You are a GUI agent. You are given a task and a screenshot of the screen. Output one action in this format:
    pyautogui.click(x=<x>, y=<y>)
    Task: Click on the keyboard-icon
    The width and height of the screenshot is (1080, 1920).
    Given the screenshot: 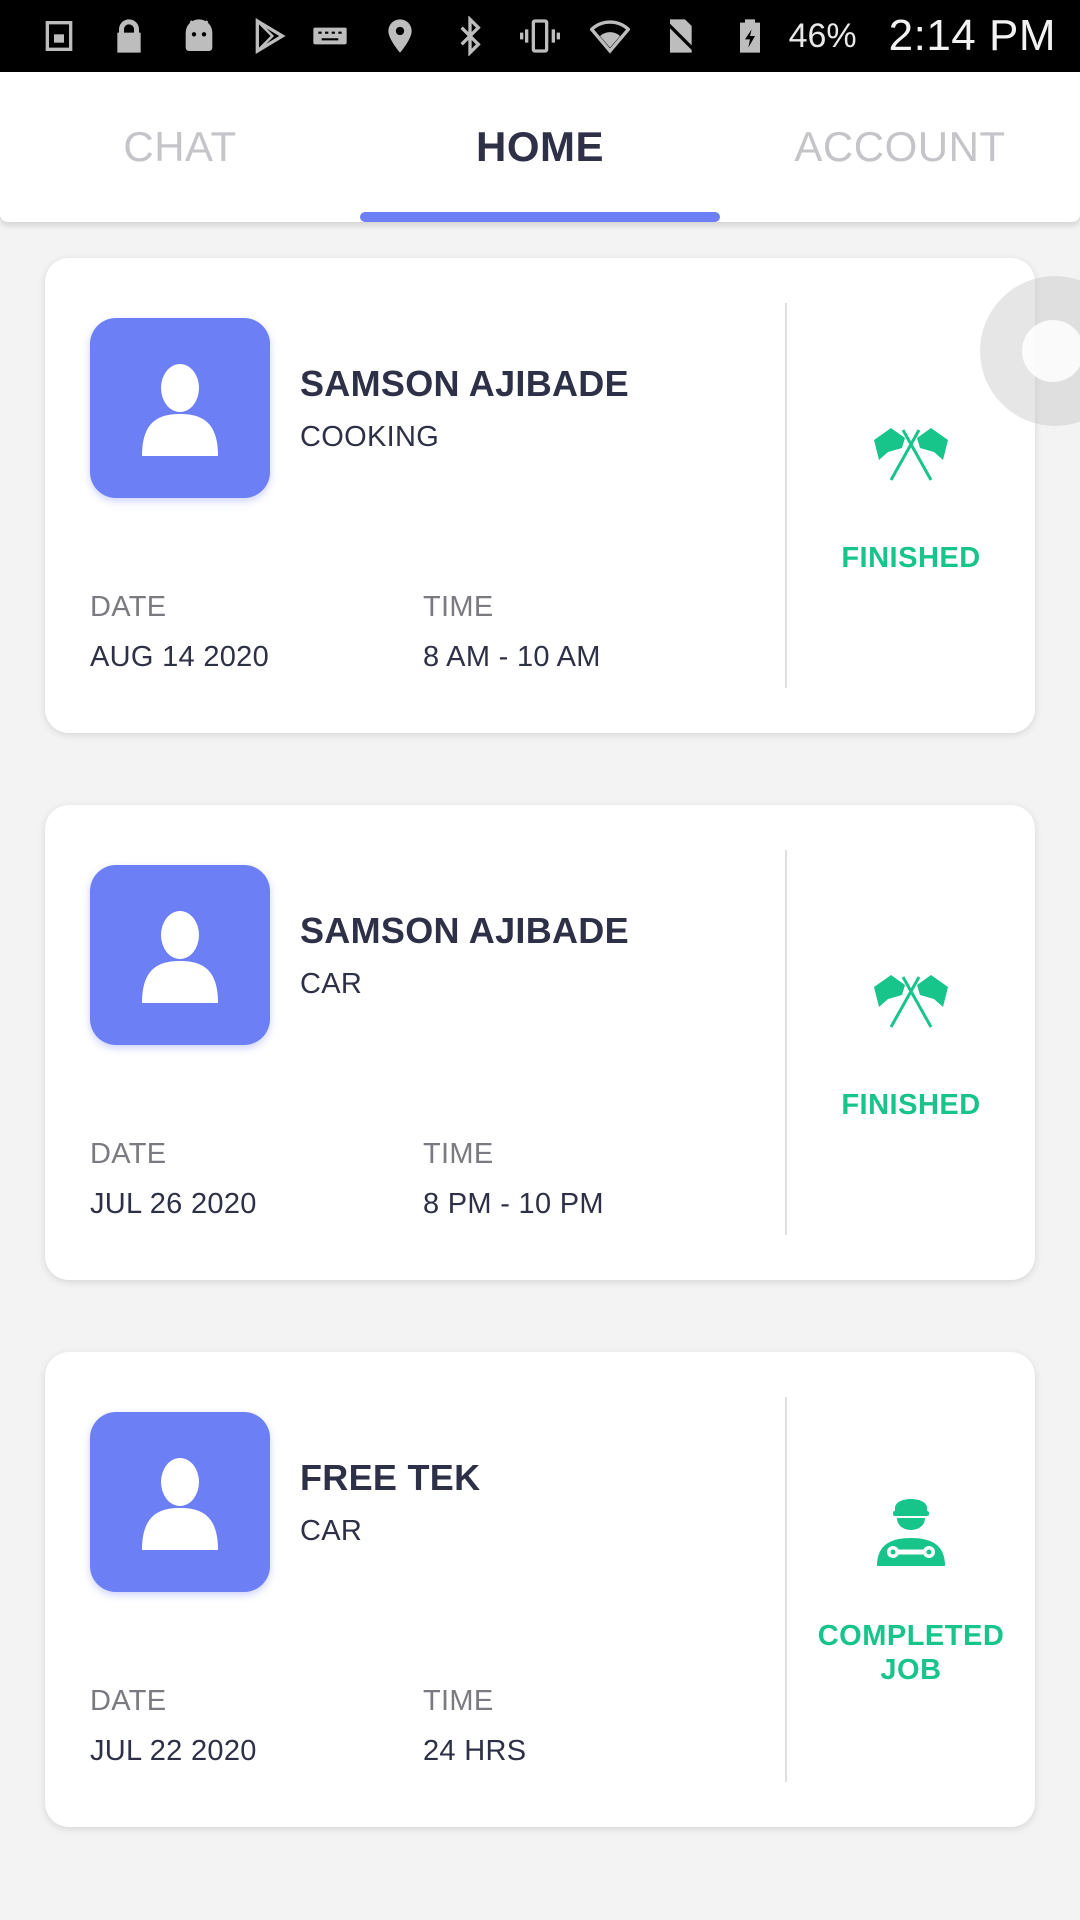 What is the action you would take?
    pyautogui.click(x=330, y=36)
    